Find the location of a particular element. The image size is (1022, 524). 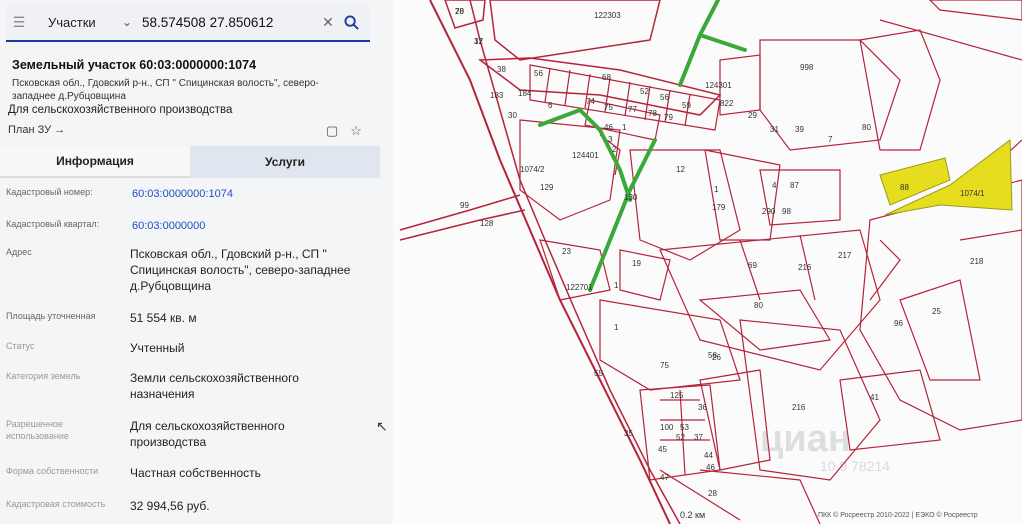

field-value: 60:03:0000000 is located at coordinates (254, 226).